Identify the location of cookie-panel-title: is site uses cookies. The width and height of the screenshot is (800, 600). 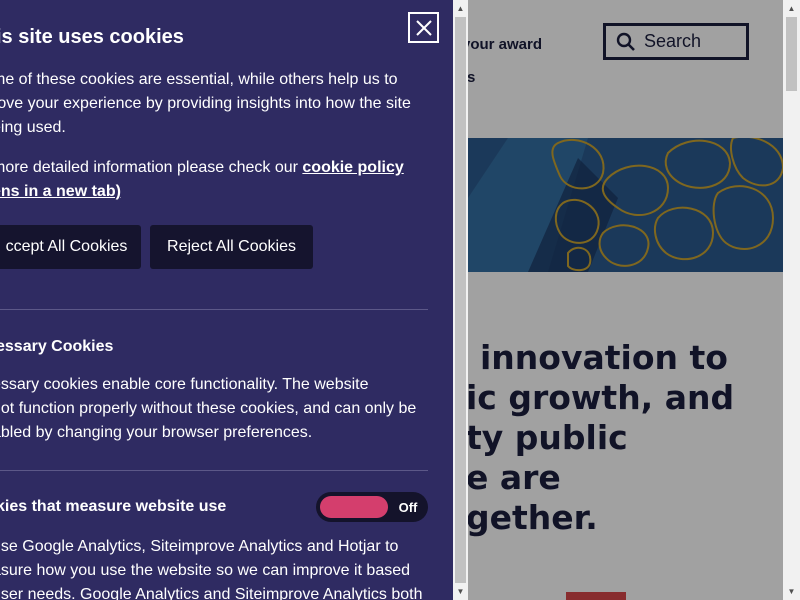
(92, 37).